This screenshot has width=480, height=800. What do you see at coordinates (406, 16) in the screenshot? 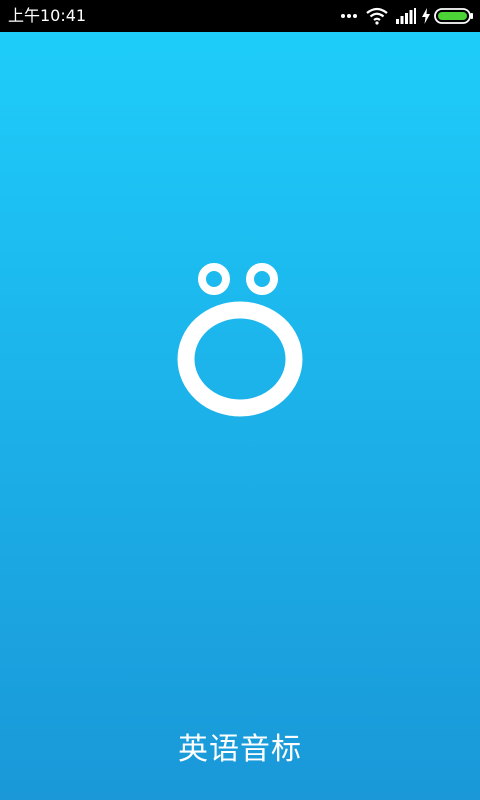
I see `signal-icon` at bounding box center [406, 16].